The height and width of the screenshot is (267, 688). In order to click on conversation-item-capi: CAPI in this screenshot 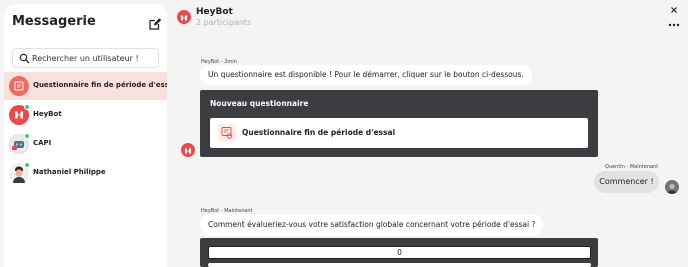, I will do `click(85, 144)`.